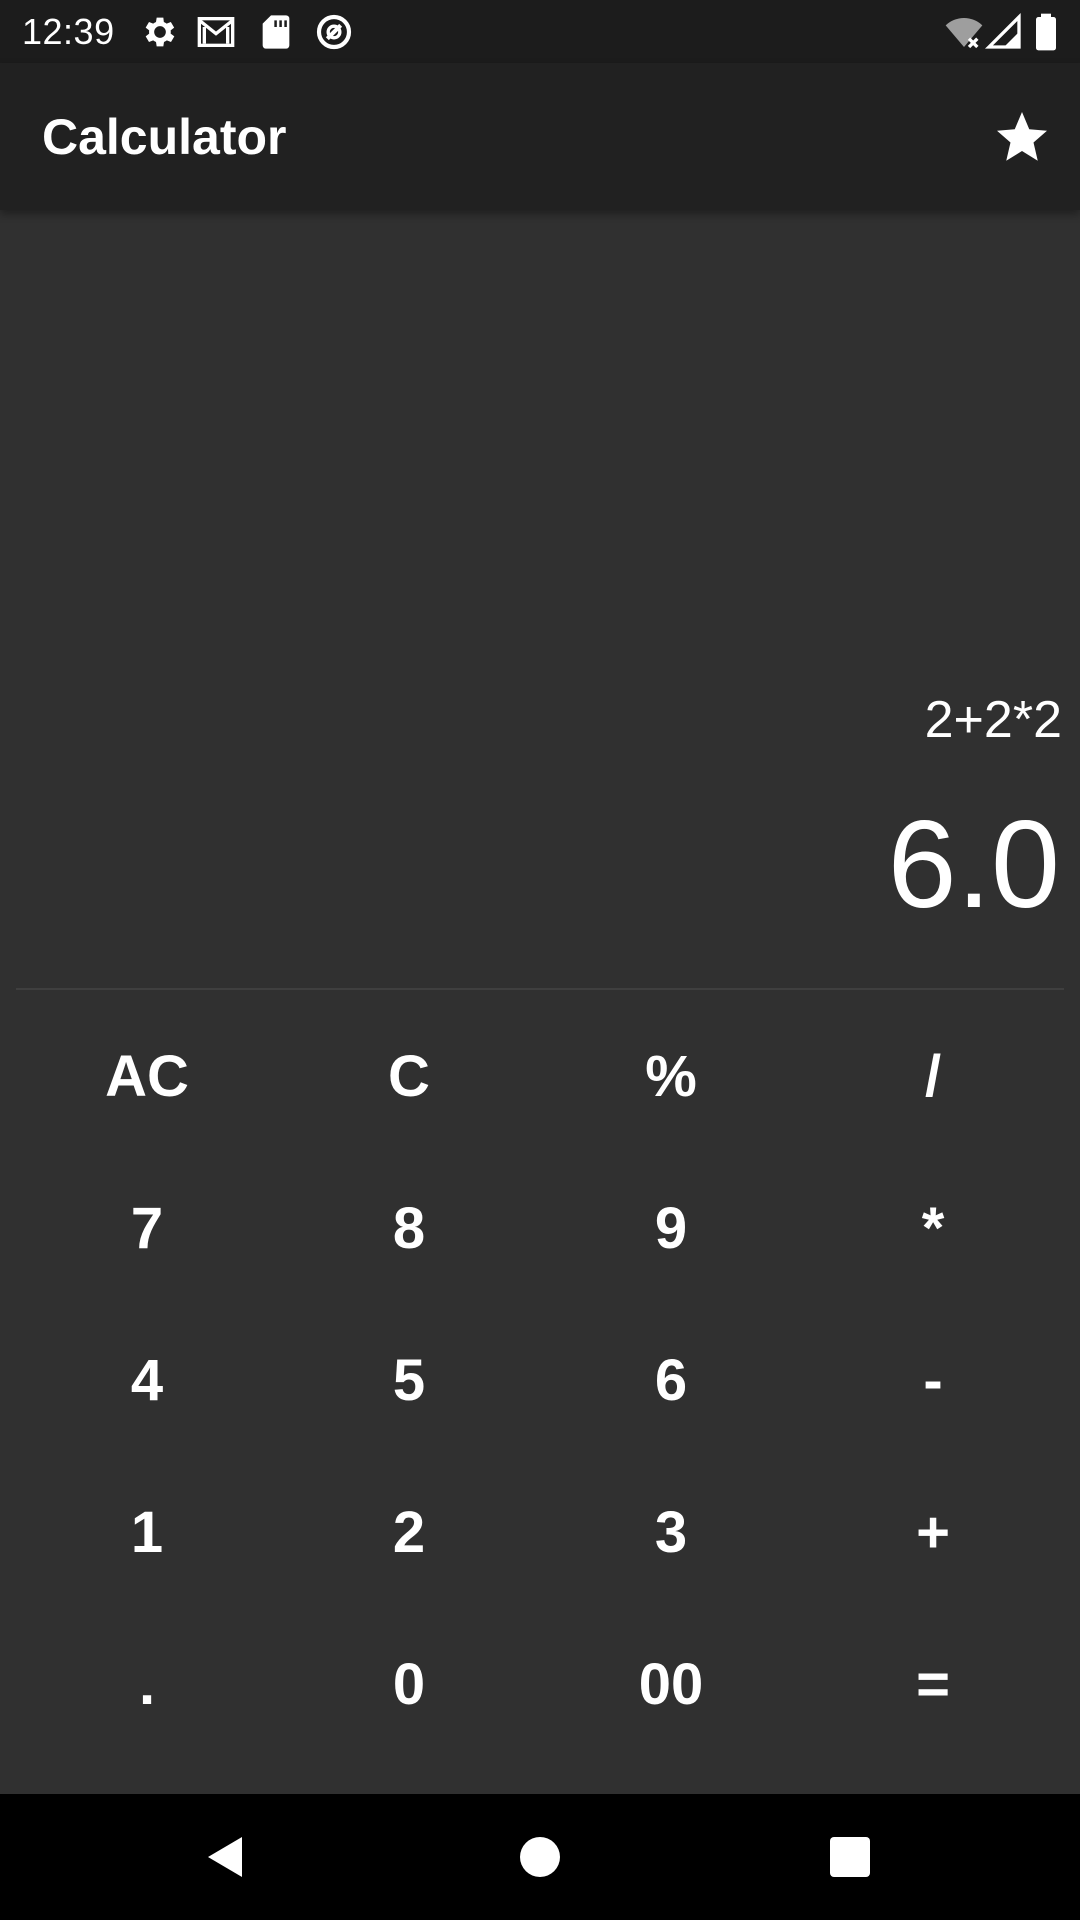  I want to click on home-icon, so click(540, 1857).